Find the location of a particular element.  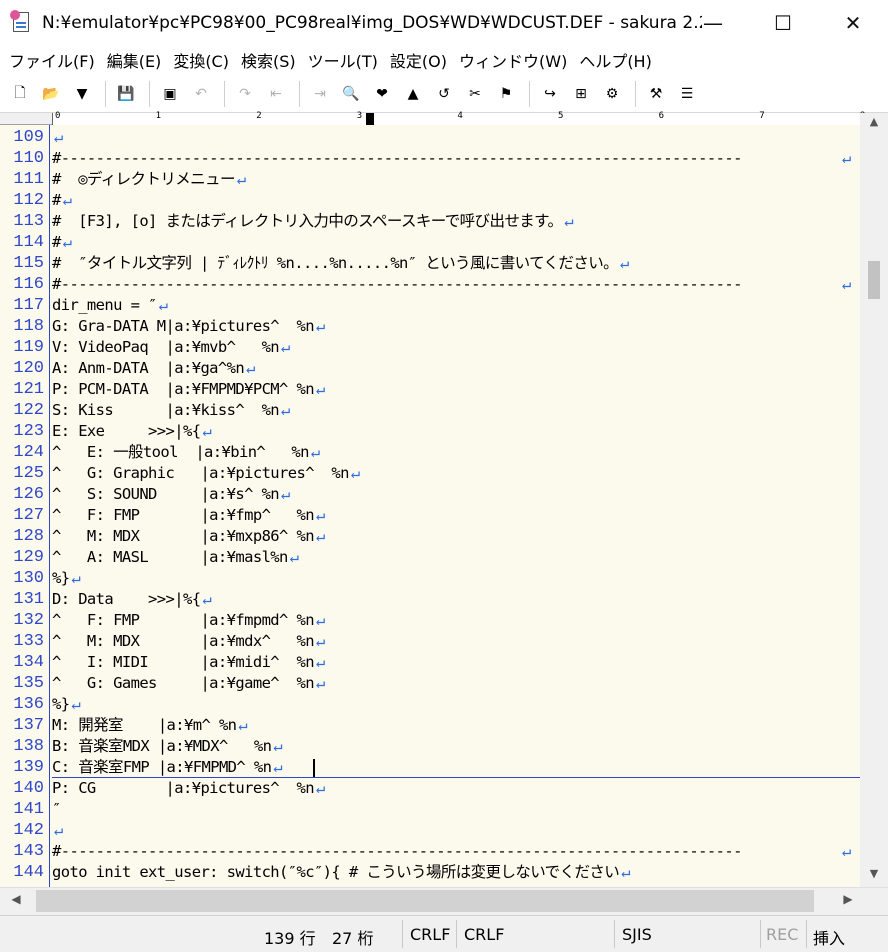

line-content: S: Kiss |a:¥kiss^ %n is located at coordinates (166, 410).